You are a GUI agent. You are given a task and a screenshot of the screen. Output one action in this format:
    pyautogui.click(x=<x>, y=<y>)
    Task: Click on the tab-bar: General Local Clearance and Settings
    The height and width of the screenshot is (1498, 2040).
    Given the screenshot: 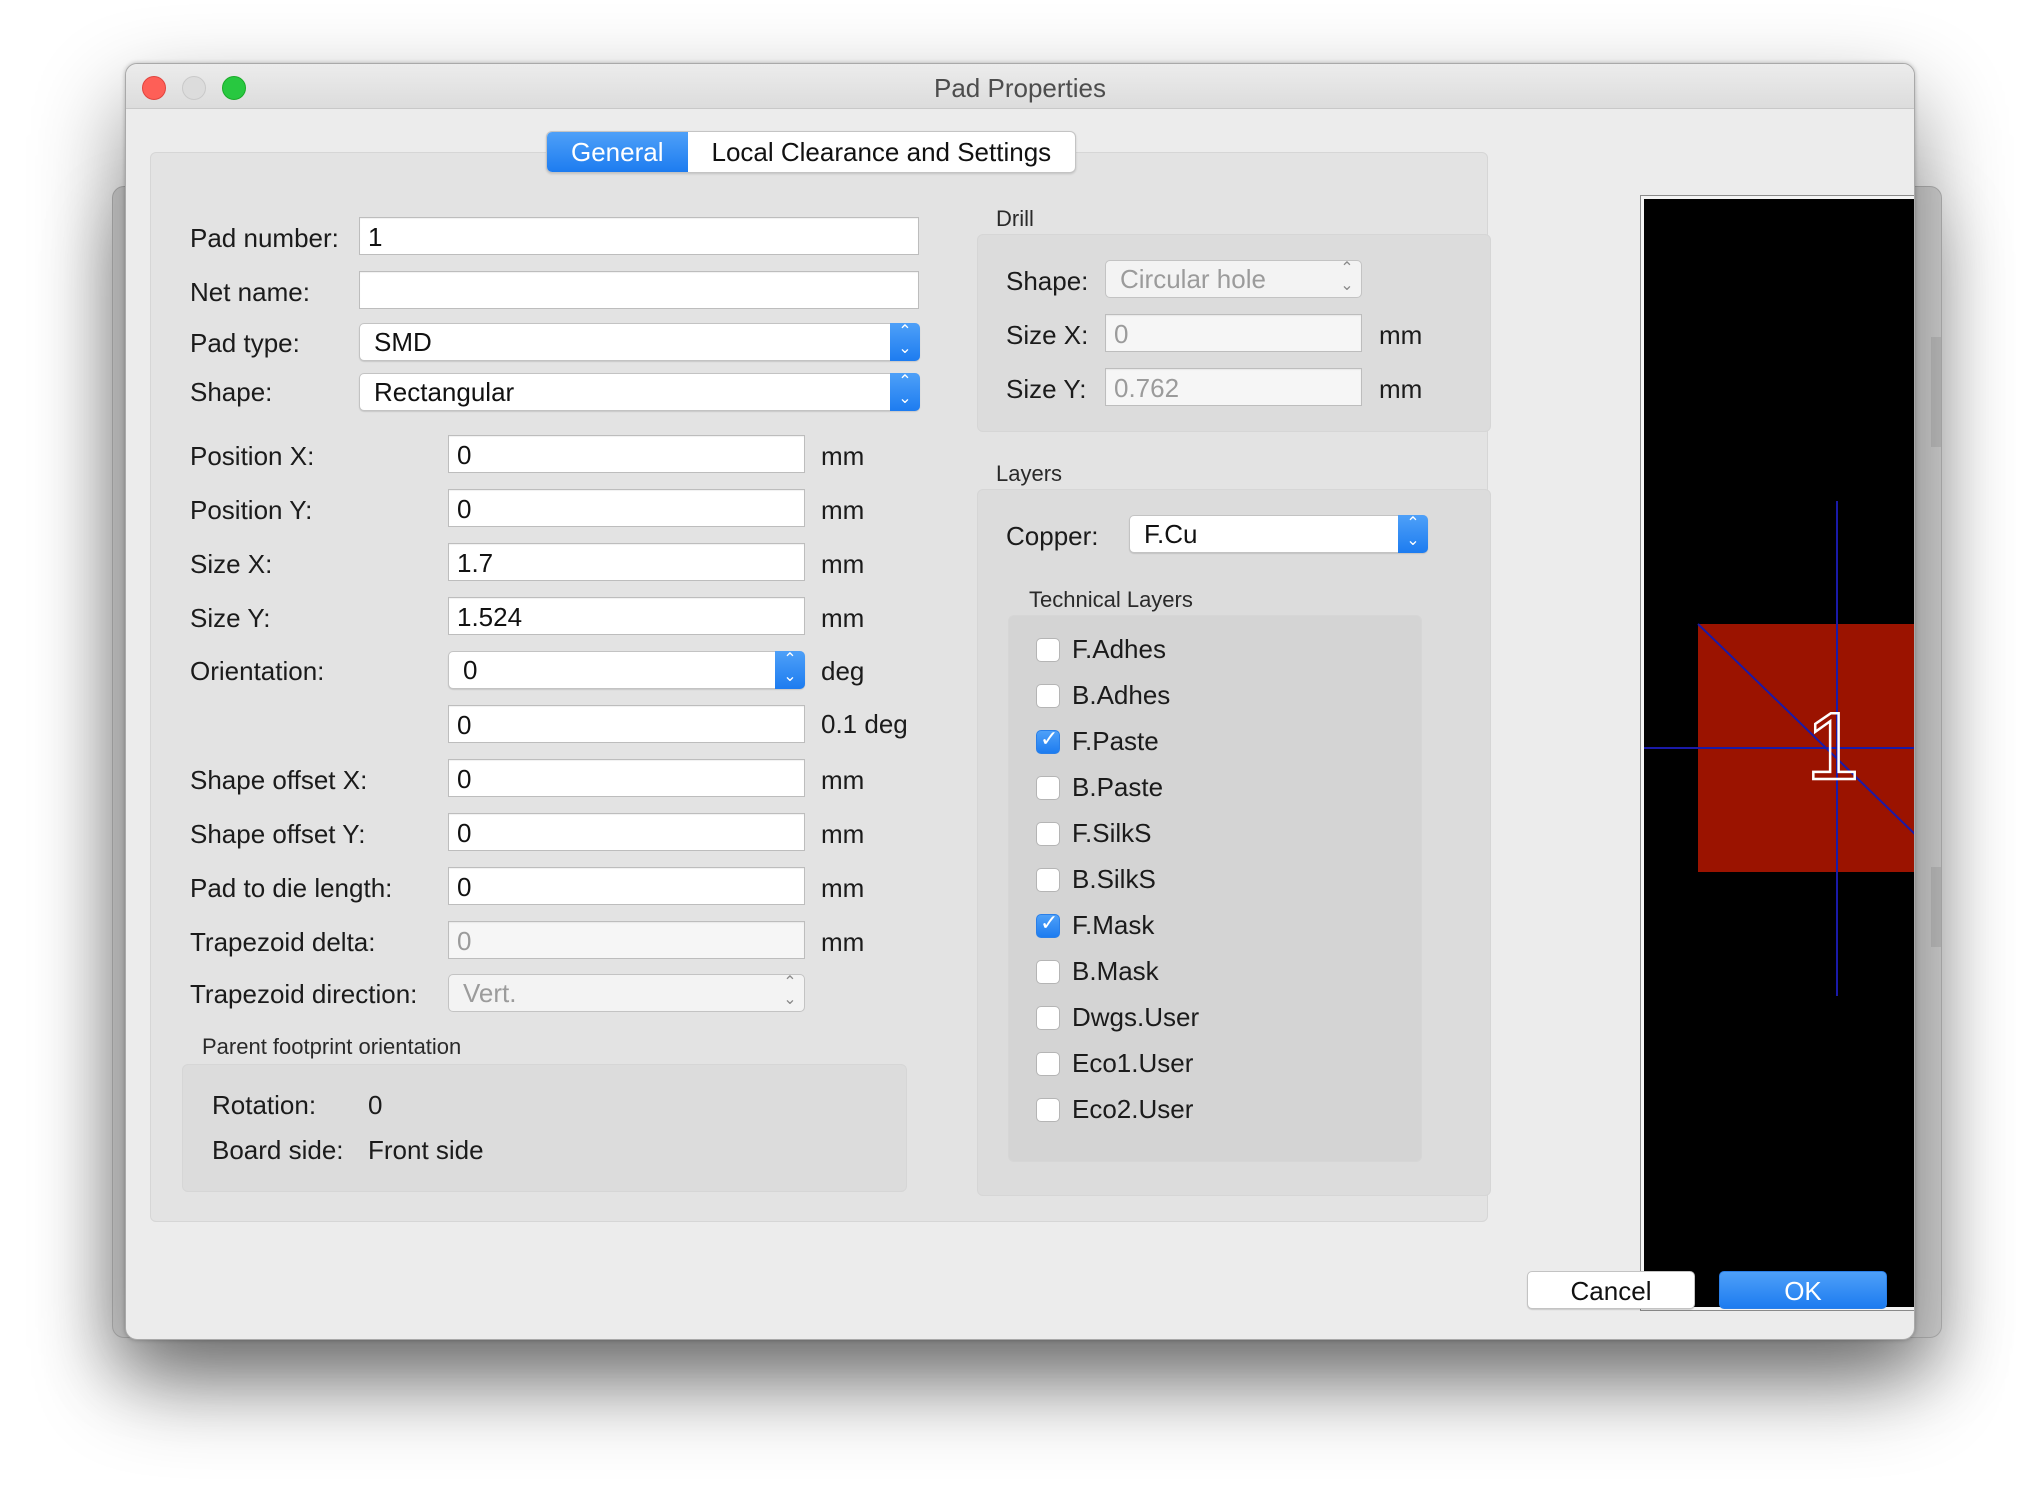 What is the action you would take?
    pyautogui.click(x=811, y=152)
    